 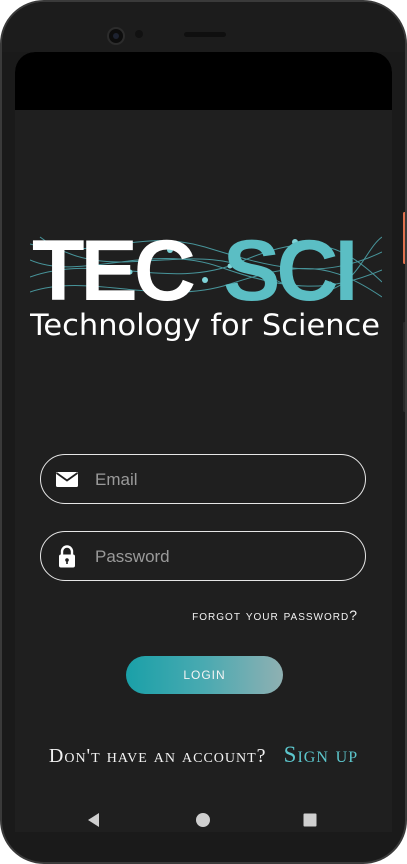 What do you see at coordinates (67, 479) in the screenshot?
I see `envelope-icon` at bounding box center [67, 479].